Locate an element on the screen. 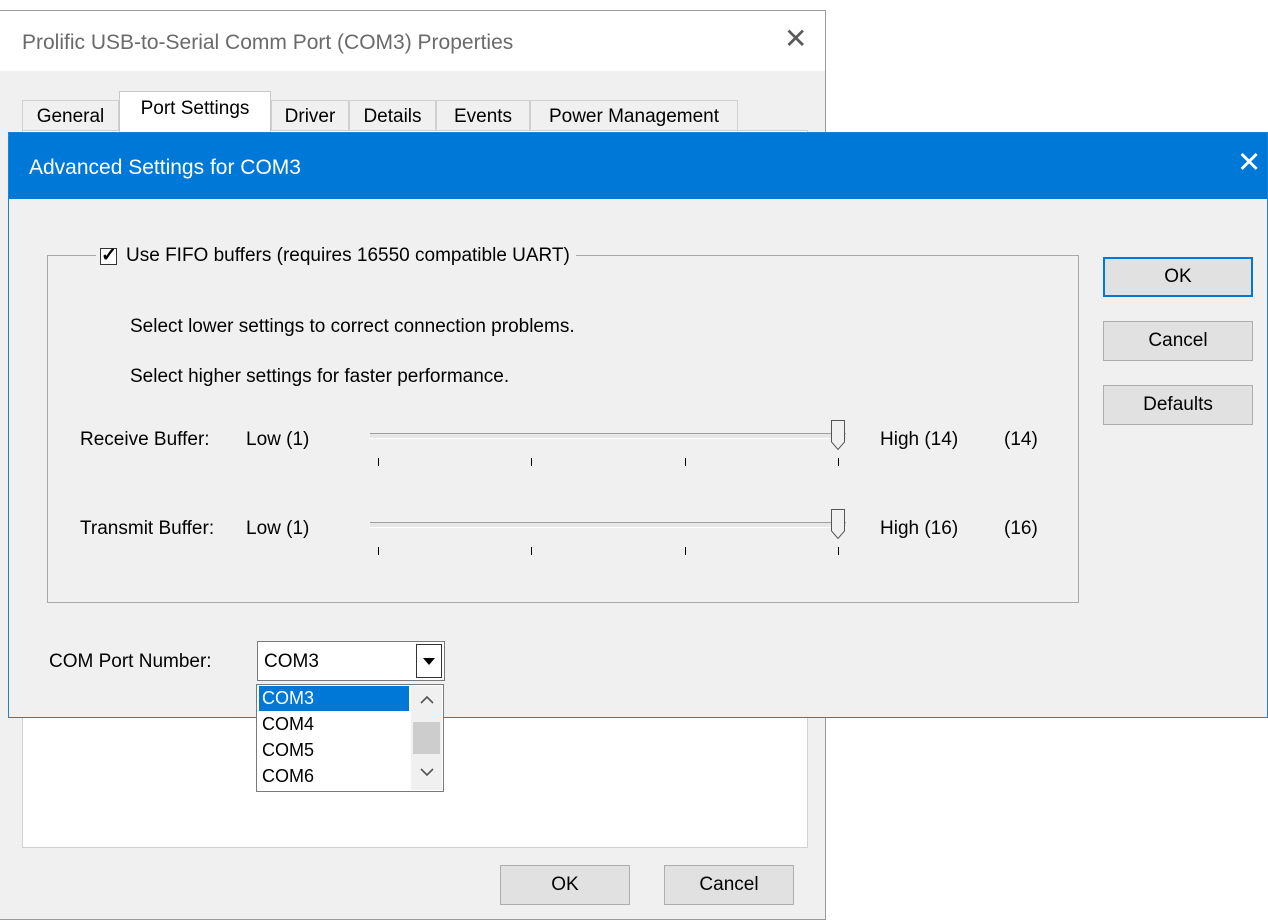 This screenshot has height=920, width=1268. transmit-buffer-value: (16) is located at coordinates (1021, 528).